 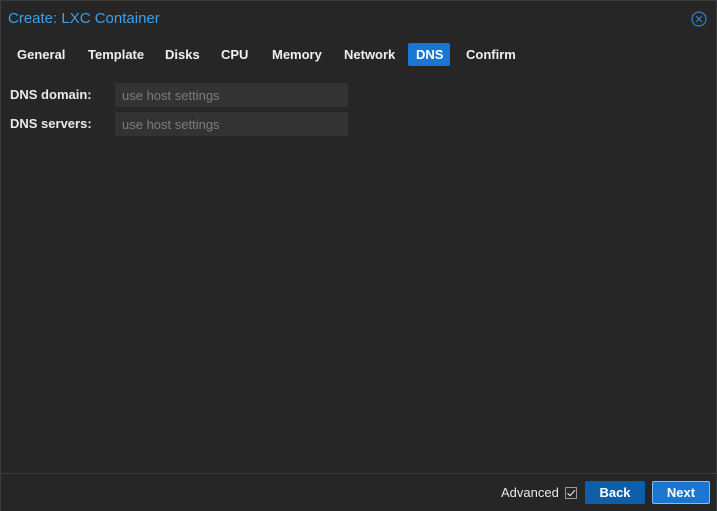 What do you see at coordinates (181, 54) in the screenshot?
I see `tab-disks: Disks` at bounding box center [181, 54].